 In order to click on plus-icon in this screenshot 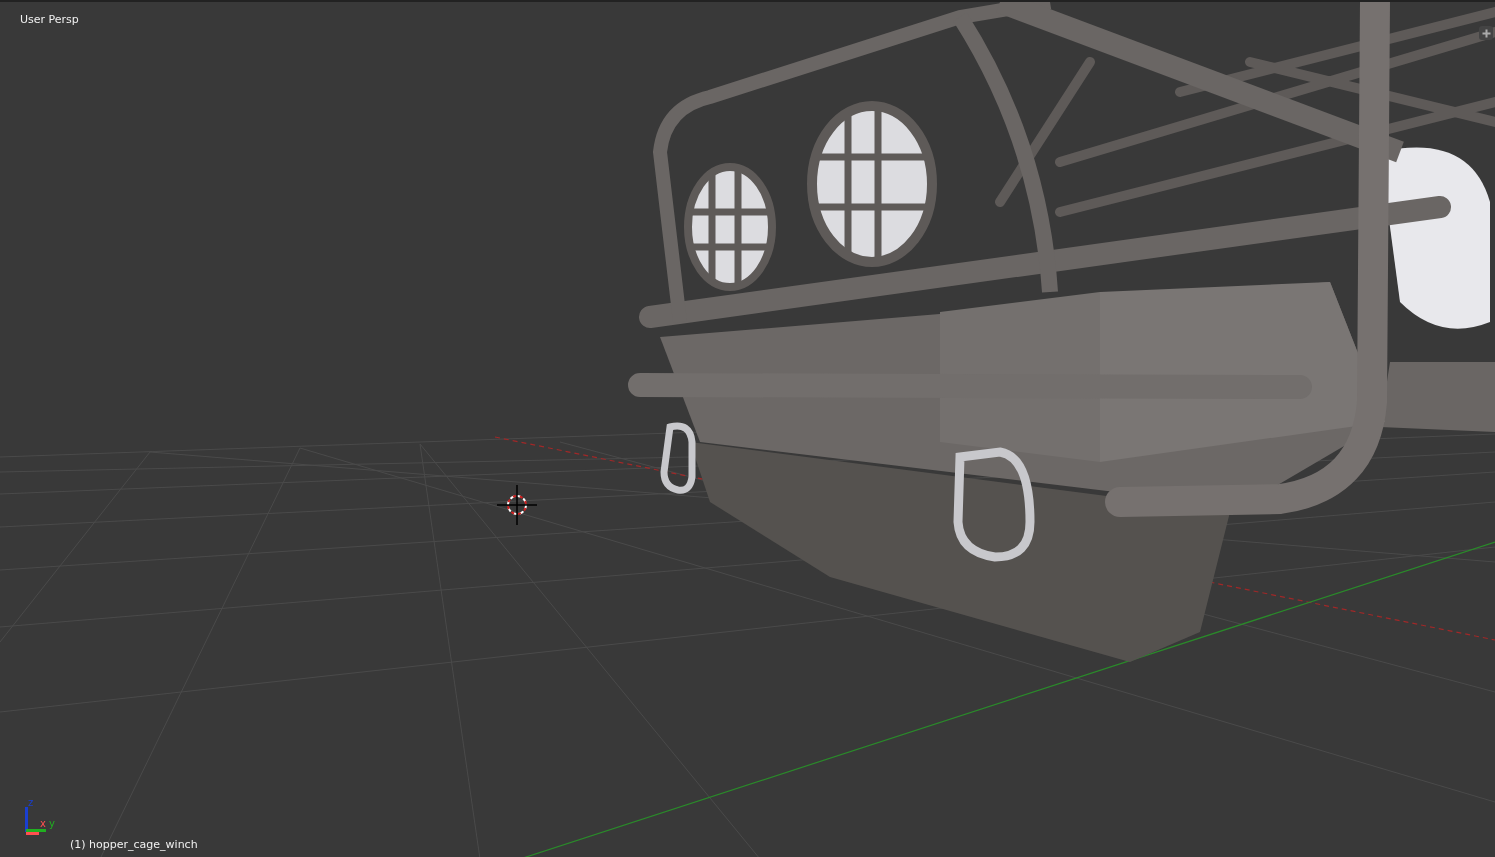, I will do `click(1486, 33)`.